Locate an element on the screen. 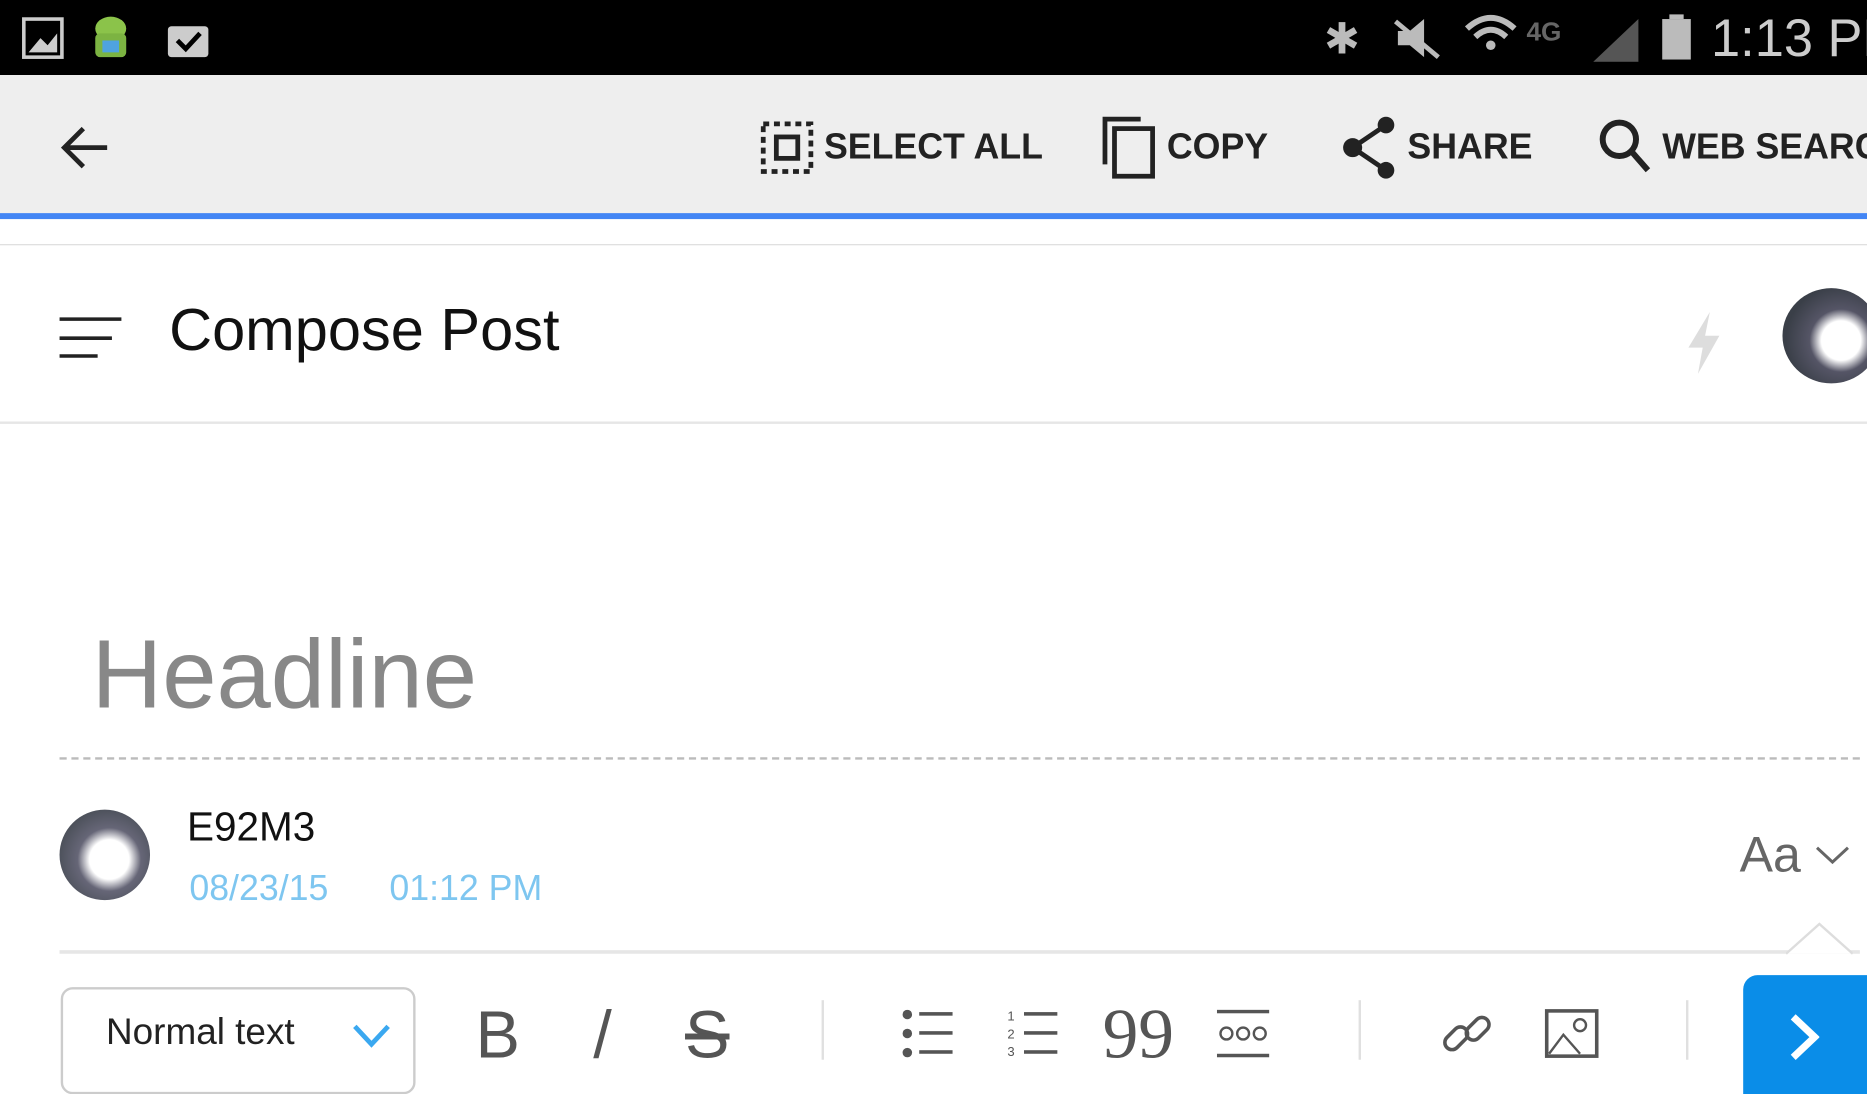 This screenshot has height=1094, width=1867. android-icon is located at coordinates (111, 37).